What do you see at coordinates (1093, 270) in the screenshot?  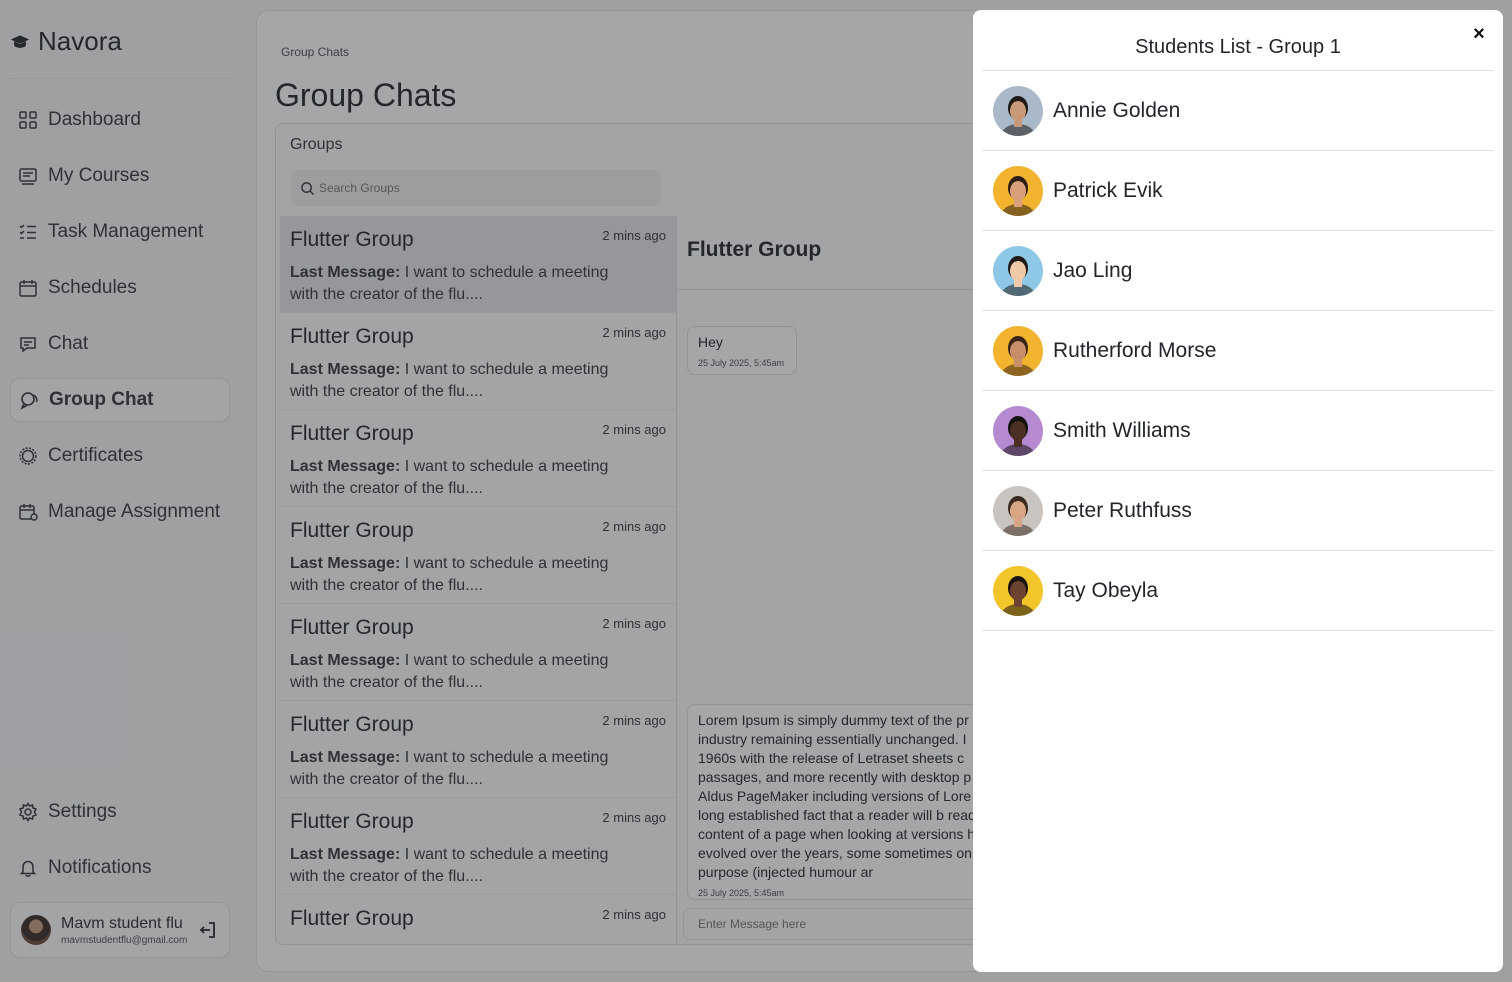 I see `student-name: Jao Ling` at bounding box center [1093, 270].